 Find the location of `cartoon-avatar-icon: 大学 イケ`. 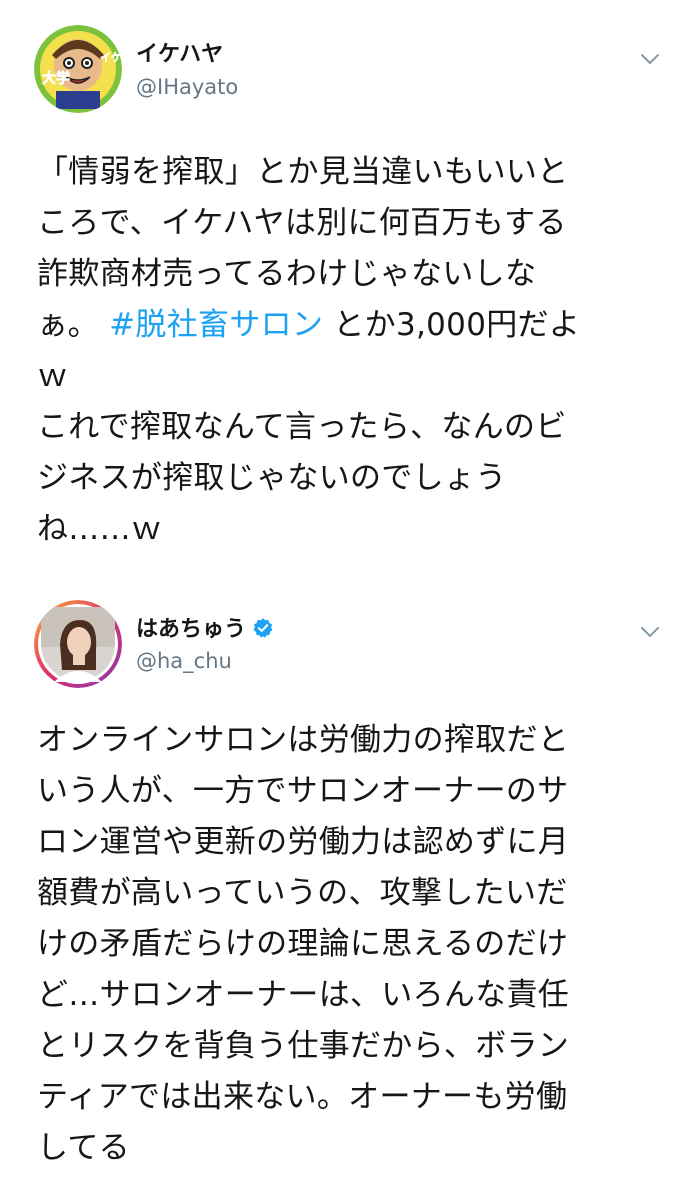

cartoon-avatar-icon: 大学 イケ is located at coordinates (78, 69).